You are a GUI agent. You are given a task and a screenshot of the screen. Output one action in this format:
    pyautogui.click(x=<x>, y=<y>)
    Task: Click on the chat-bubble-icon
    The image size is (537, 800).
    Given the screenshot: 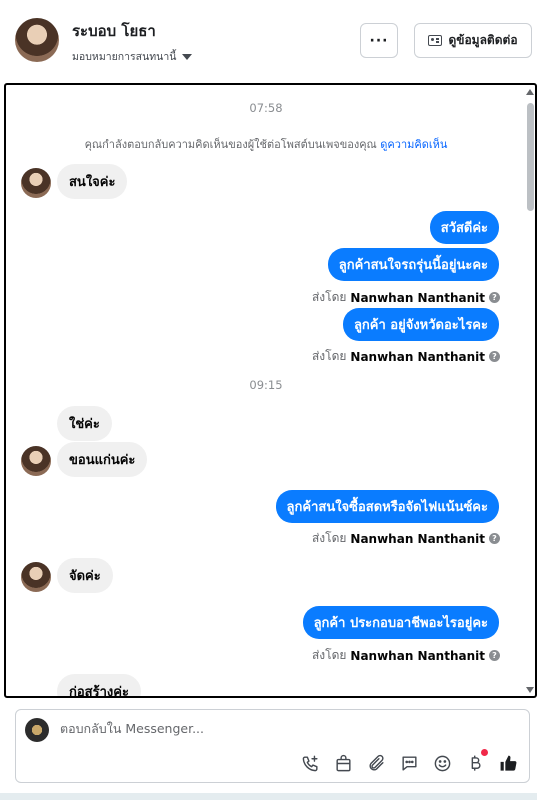 What is the action you would take?
    pyautogui.click(x=409, y=763)
    